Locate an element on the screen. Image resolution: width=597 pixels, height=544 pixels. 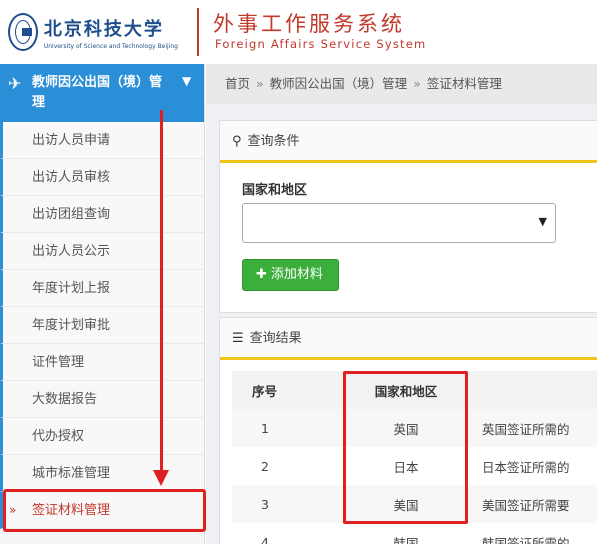
results-panel-title: 查询结果 is located at coordinates (275, 338).